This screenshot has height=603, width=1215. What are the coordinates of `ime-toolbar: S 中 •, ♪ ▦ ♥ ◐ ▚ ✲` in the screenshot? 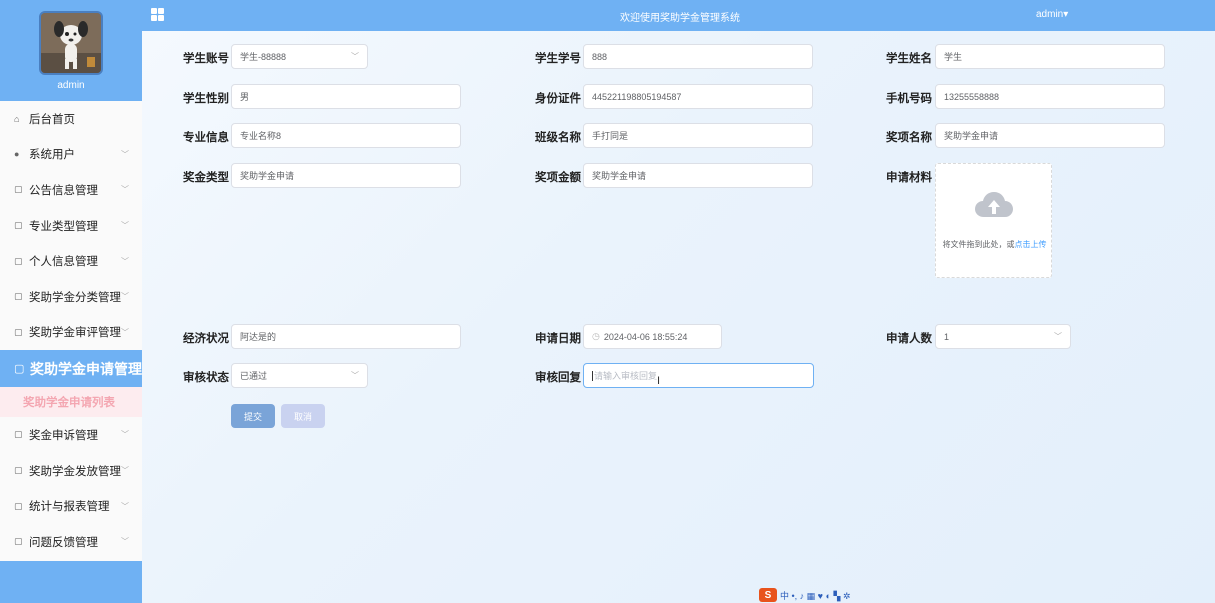 It's located at (804, 595).